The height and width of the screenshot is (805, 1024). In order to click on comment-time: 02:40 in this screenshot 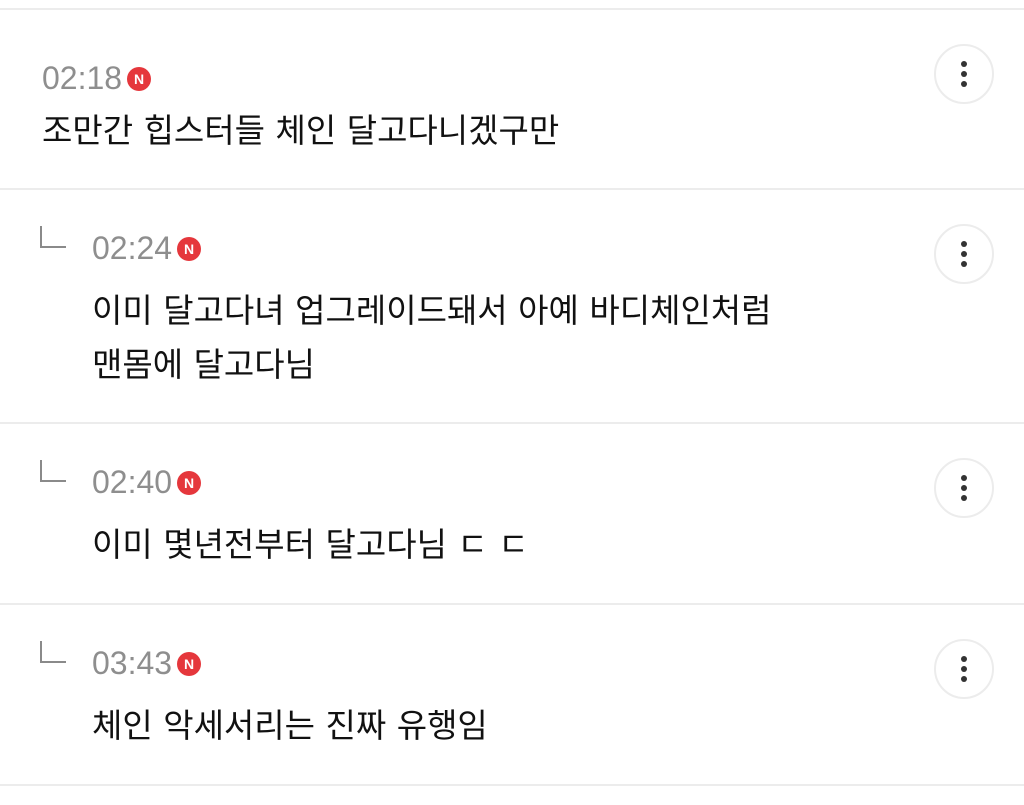, I will do `click(132, 482)`.